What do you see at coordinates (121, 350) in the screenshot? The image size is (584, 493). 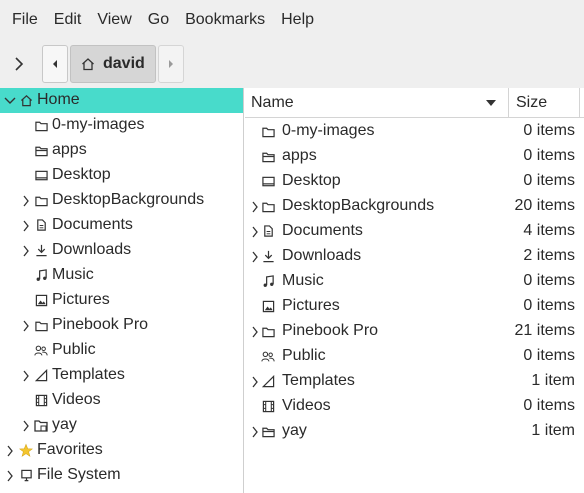 I see `sidebar-item-public: Public` at bounding box center [121, 350].